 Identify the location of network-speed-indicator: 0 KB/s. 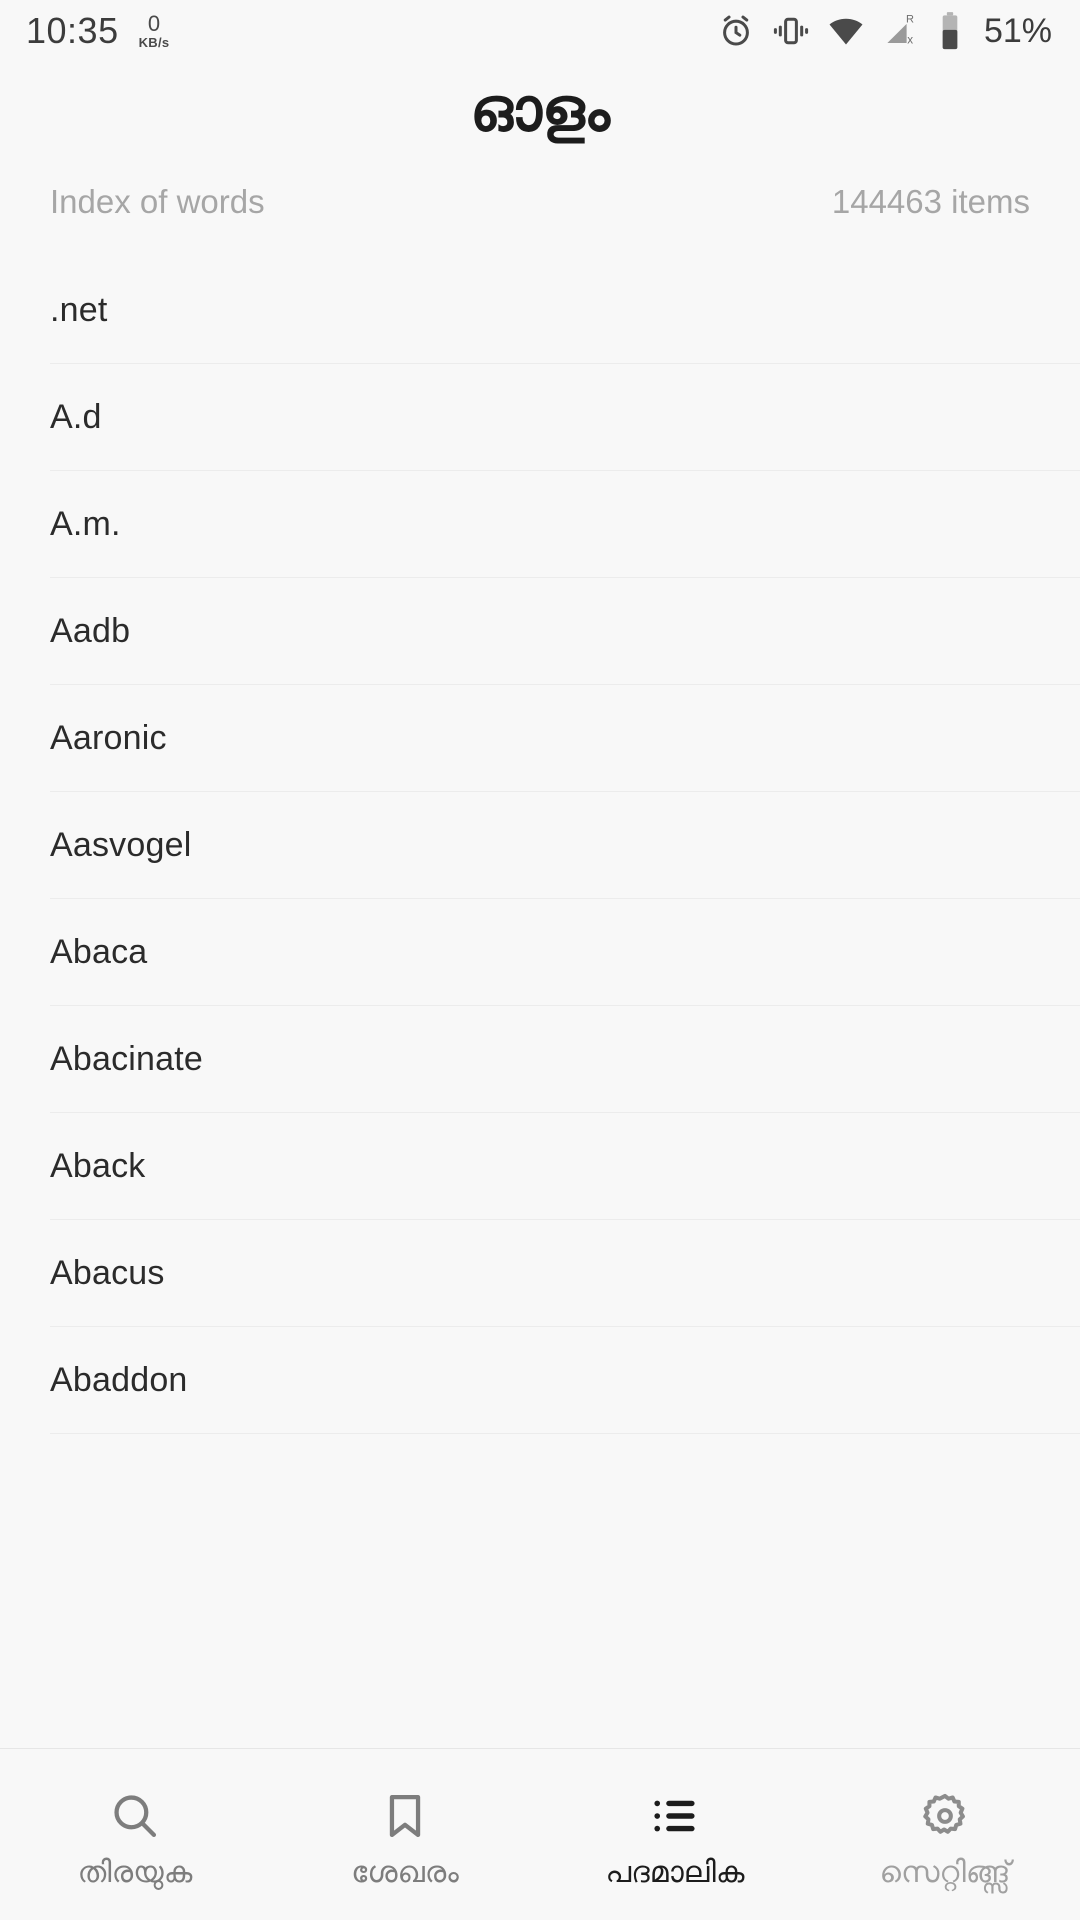
(154, 30).